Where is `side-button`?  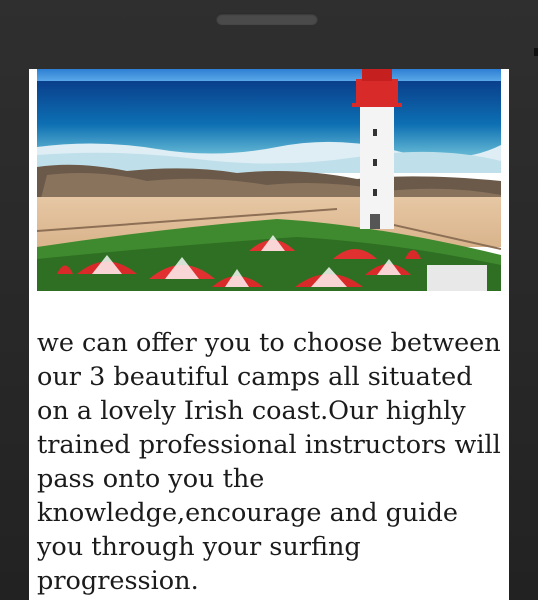 side-button is located at coordinates (536, 52).